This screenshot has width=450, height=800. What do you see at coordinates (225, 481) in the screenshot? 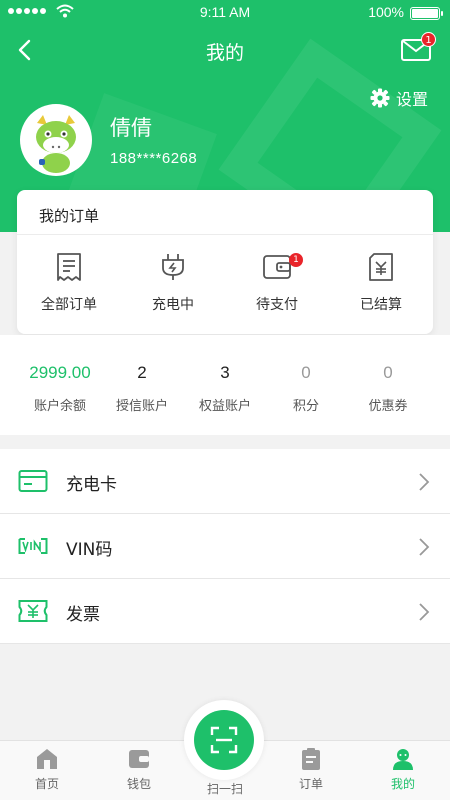
I see `menu-item-charge-card: 充电卡` at bounding box center [225, 481].